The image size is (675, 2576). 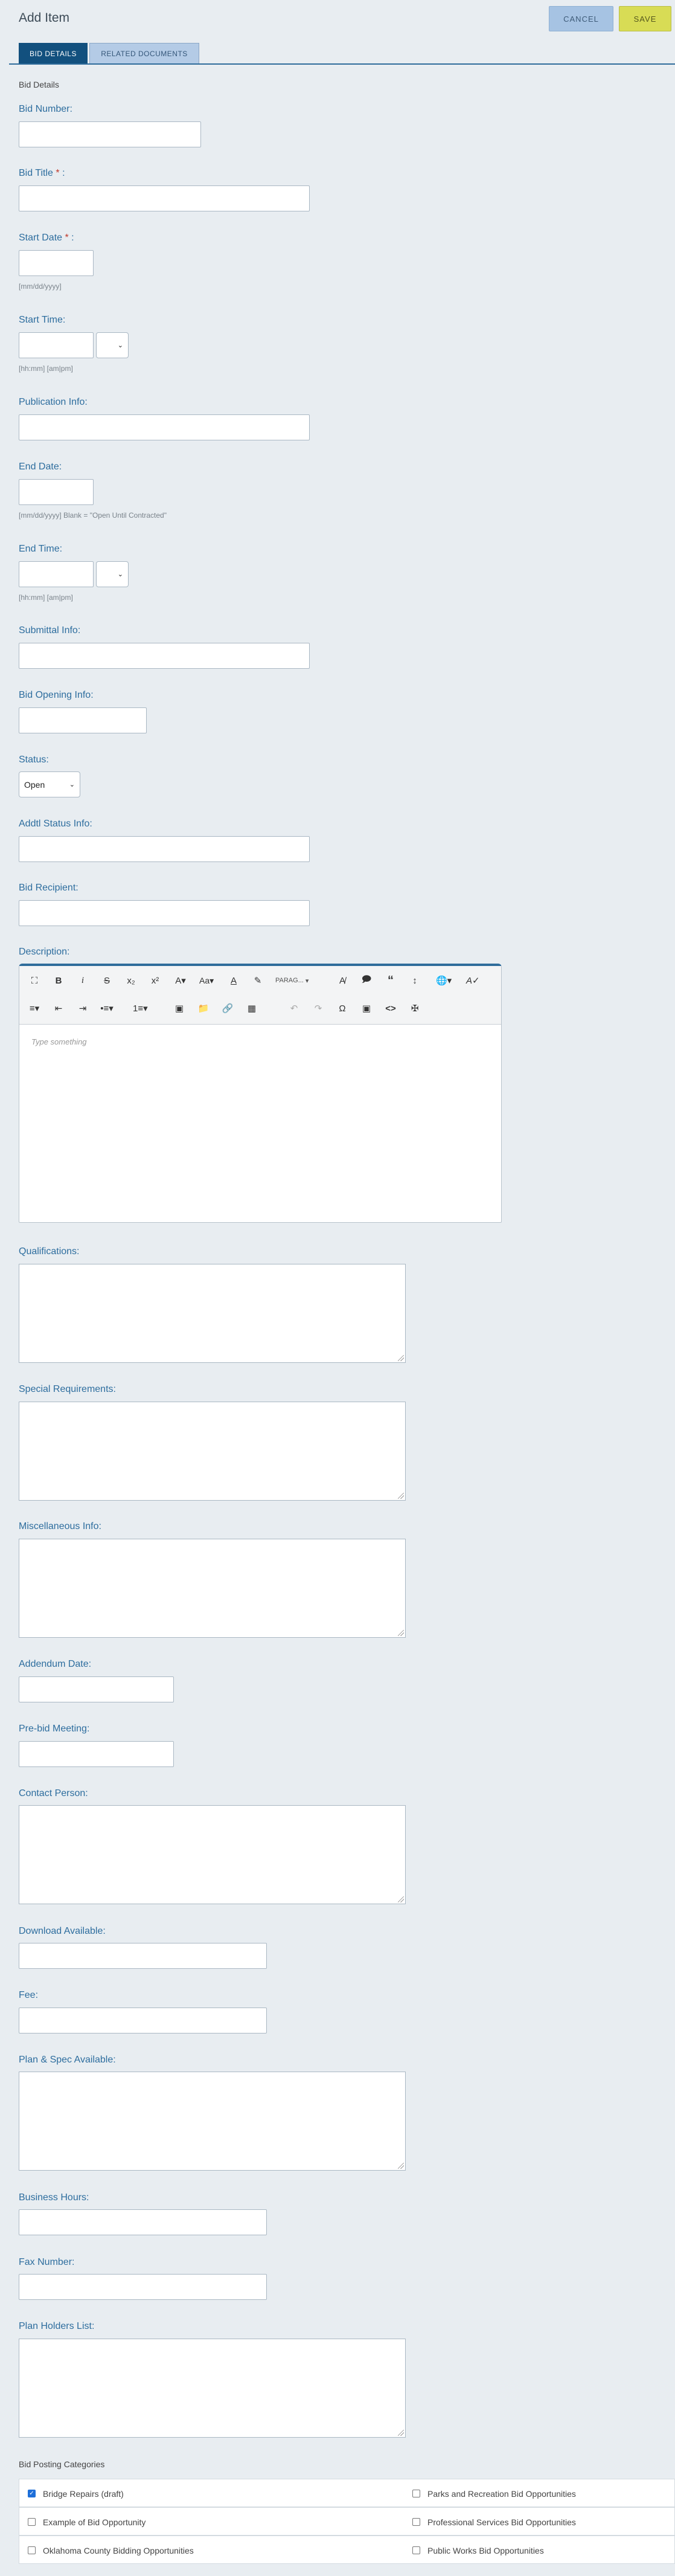 I want to click on miscellaneous-info-textarea, so click(x=213, y=1588).